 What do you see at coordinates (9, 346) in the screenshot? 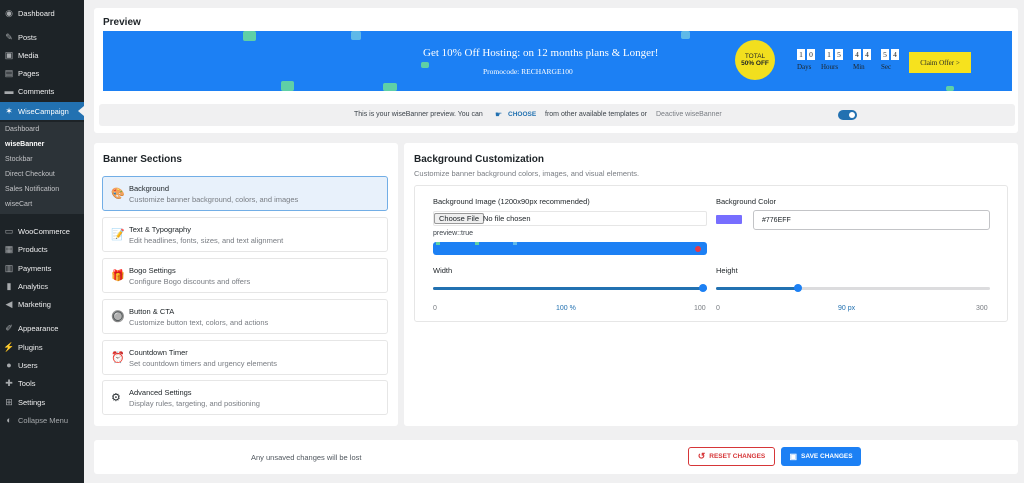
I see `plugins-icon: ⚡` at bounding box center [9, 346].